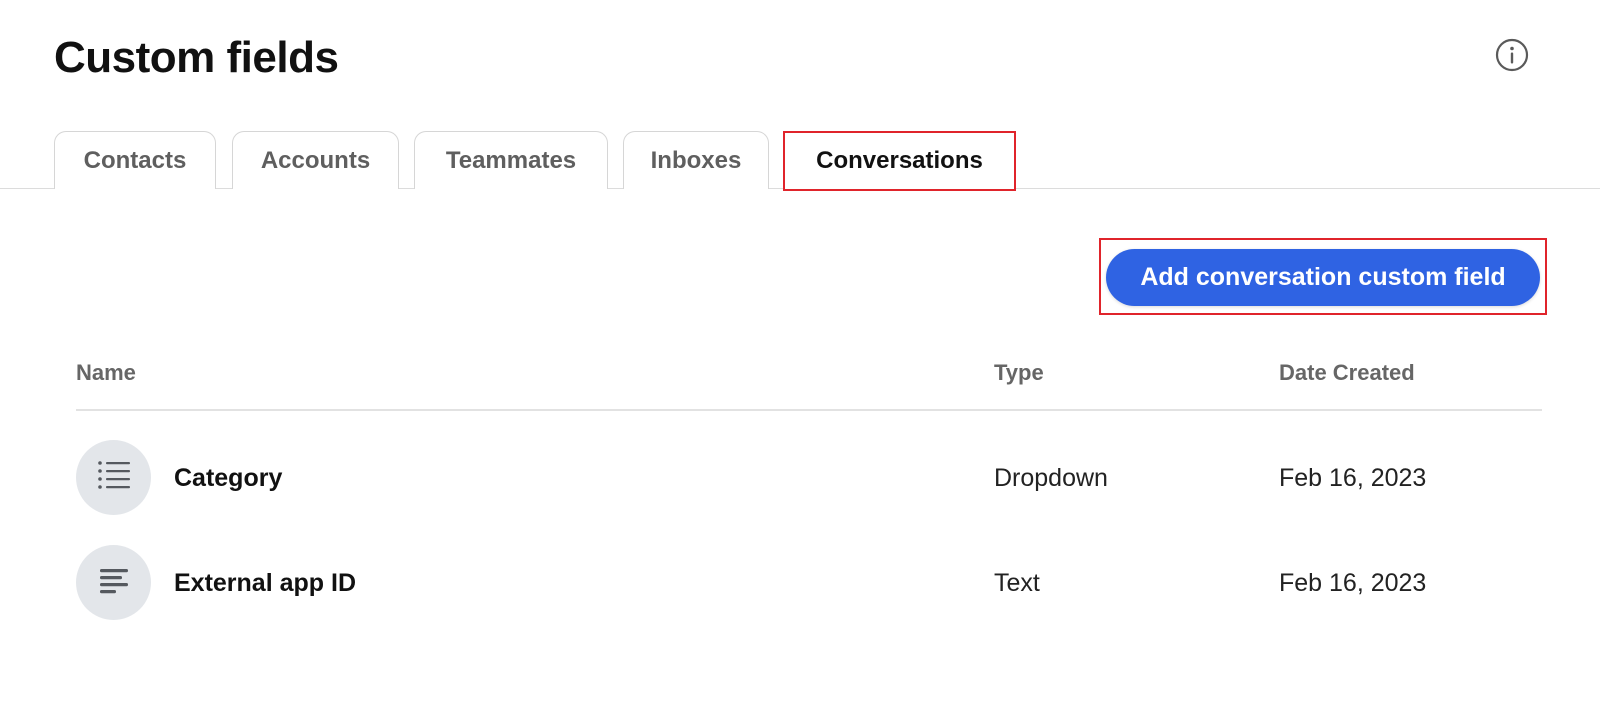 Image resolution: width=1600 pixels, height=712 pixels. Describe the element at coordinates (809, 478) in the screenshot. I see `table-row: Category Dropdown Feb 16, 2023` at that location.